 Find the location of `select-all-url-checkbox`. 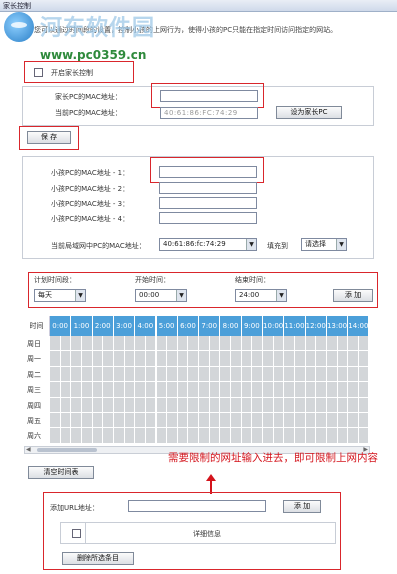

select-all-url-checkbox is located at coordinates (76, 533).